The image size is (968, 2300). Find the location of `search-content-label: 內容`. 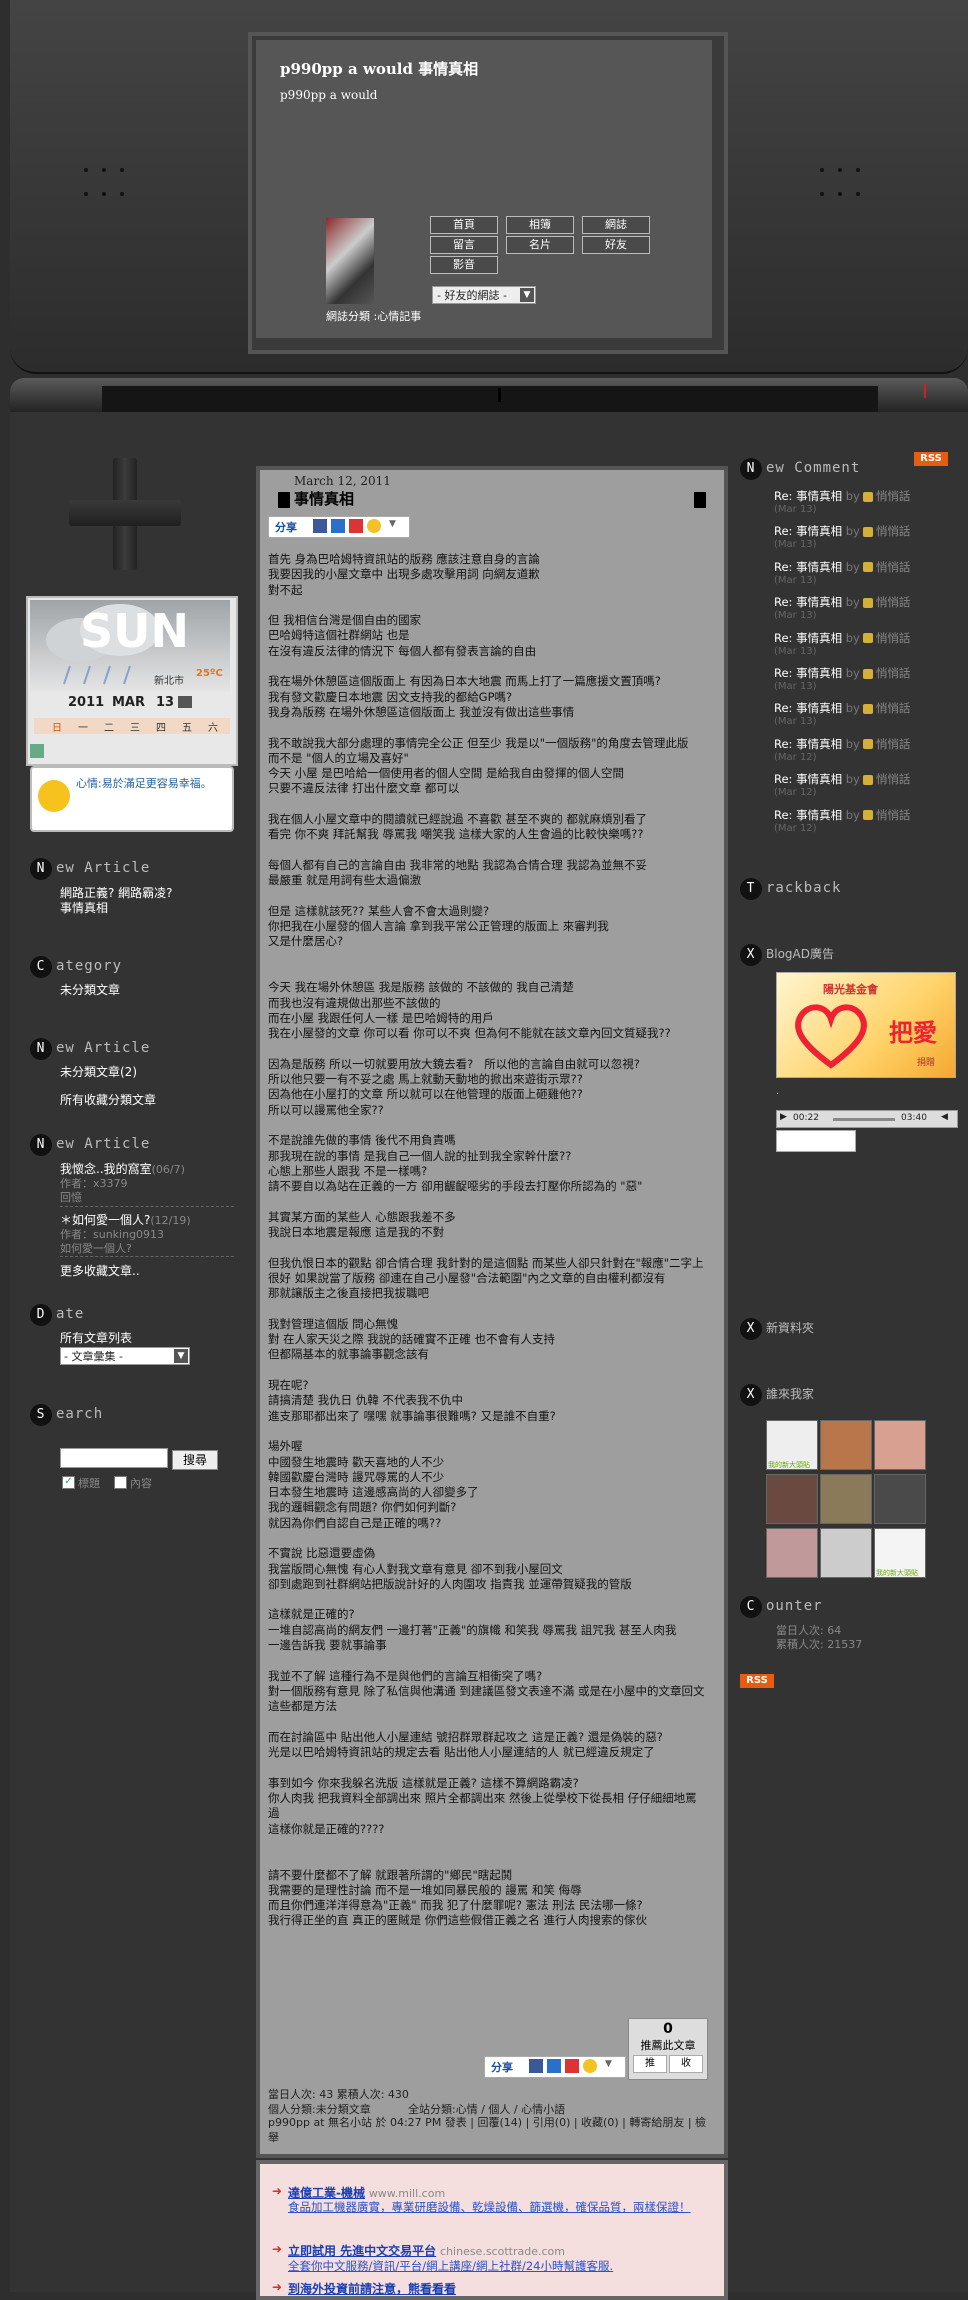

search-content-label: 內容 is located at coordinates (141, 1483).